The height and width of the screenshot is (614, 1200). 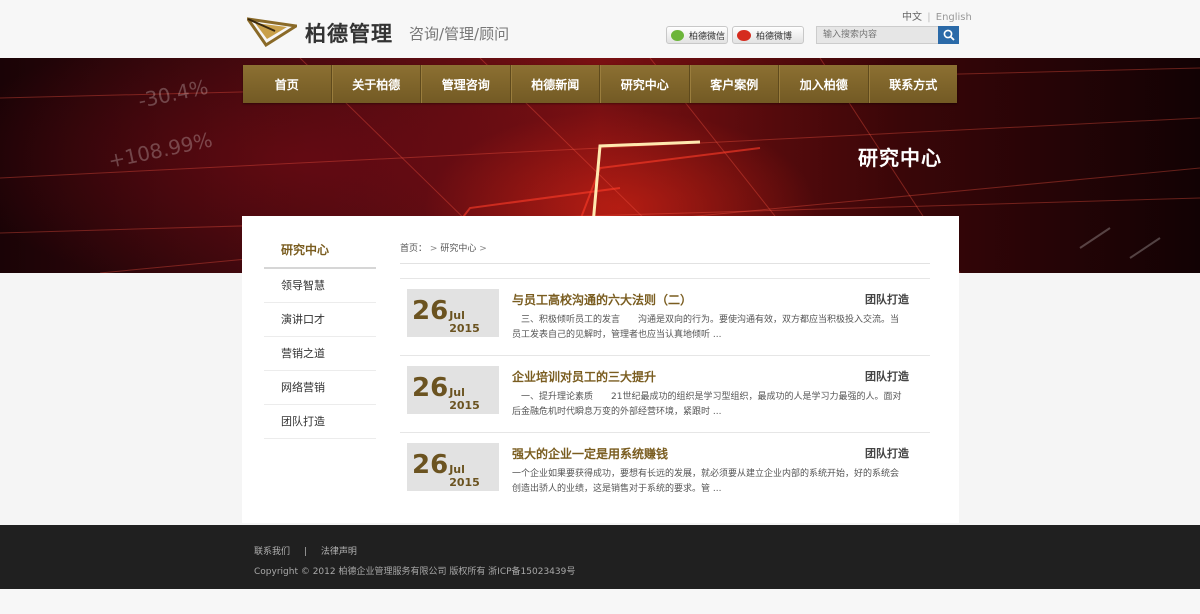 What do you see at coordinates (466, 84) in the screenshot?
I see `nav-item-consulting: 管理咨询` at bounding box center [466, 84].